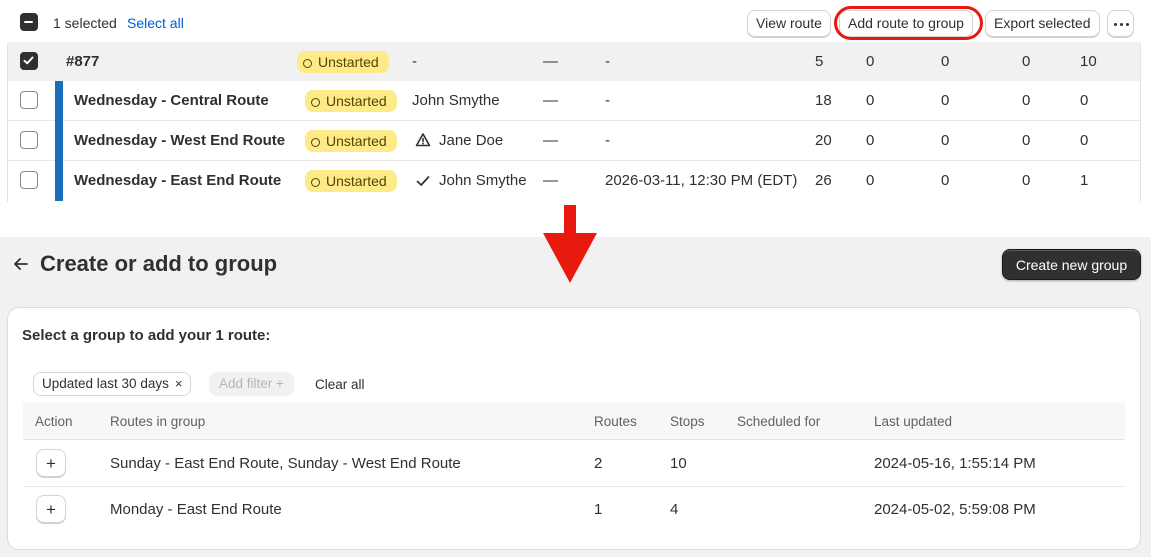 The image size is (1151, 557). What do you see at coordinates (471, 140) in the screenshot?
I see `driver: Jane Doe` at bounding box center [471, 140].